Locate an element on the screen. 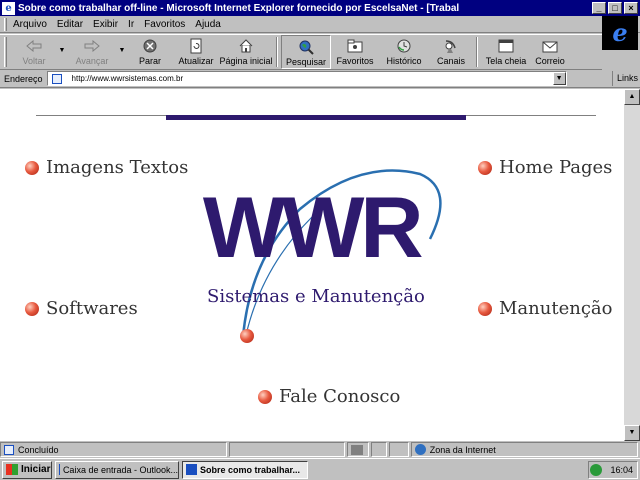  link-softwares: Softwares is located at coordinates (81, 308).